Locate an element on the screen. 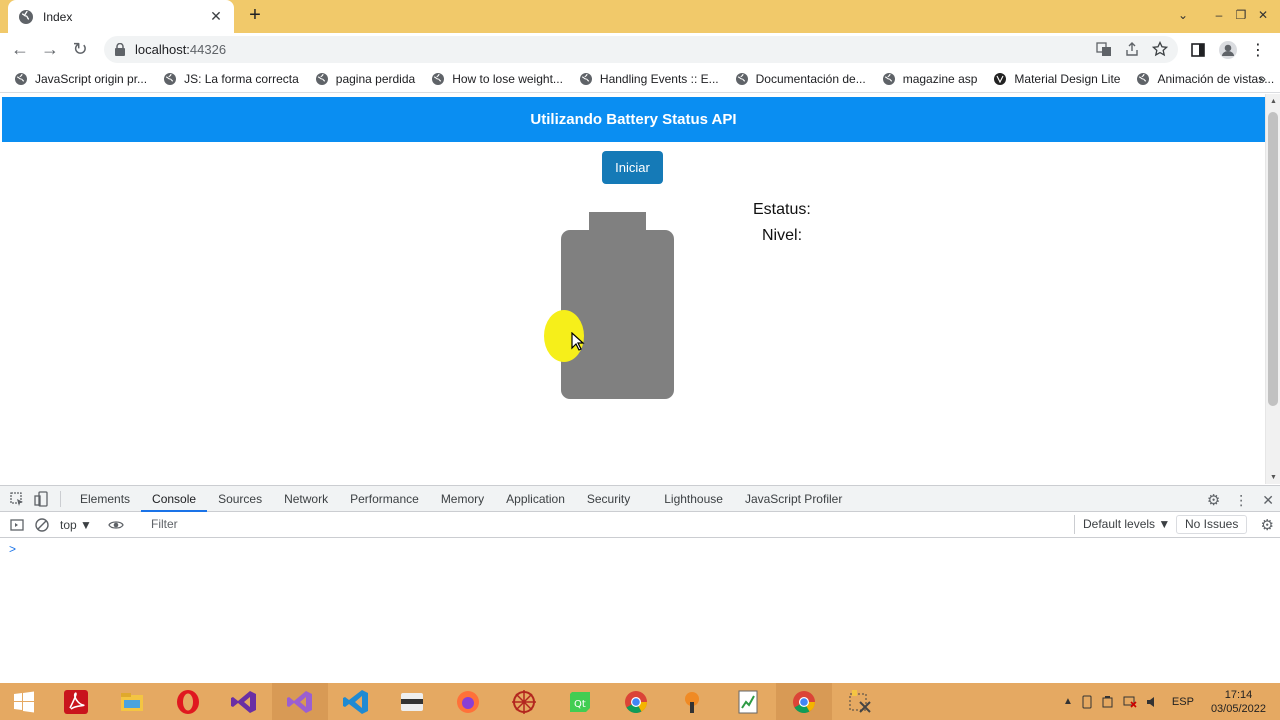  tab-application: Application is located at coordinates (535, 499).